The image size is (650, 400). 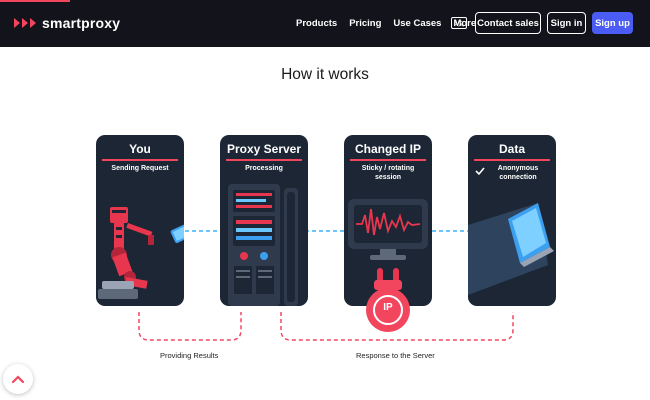 I want to click on check-icon, so click(x=480, y=171).